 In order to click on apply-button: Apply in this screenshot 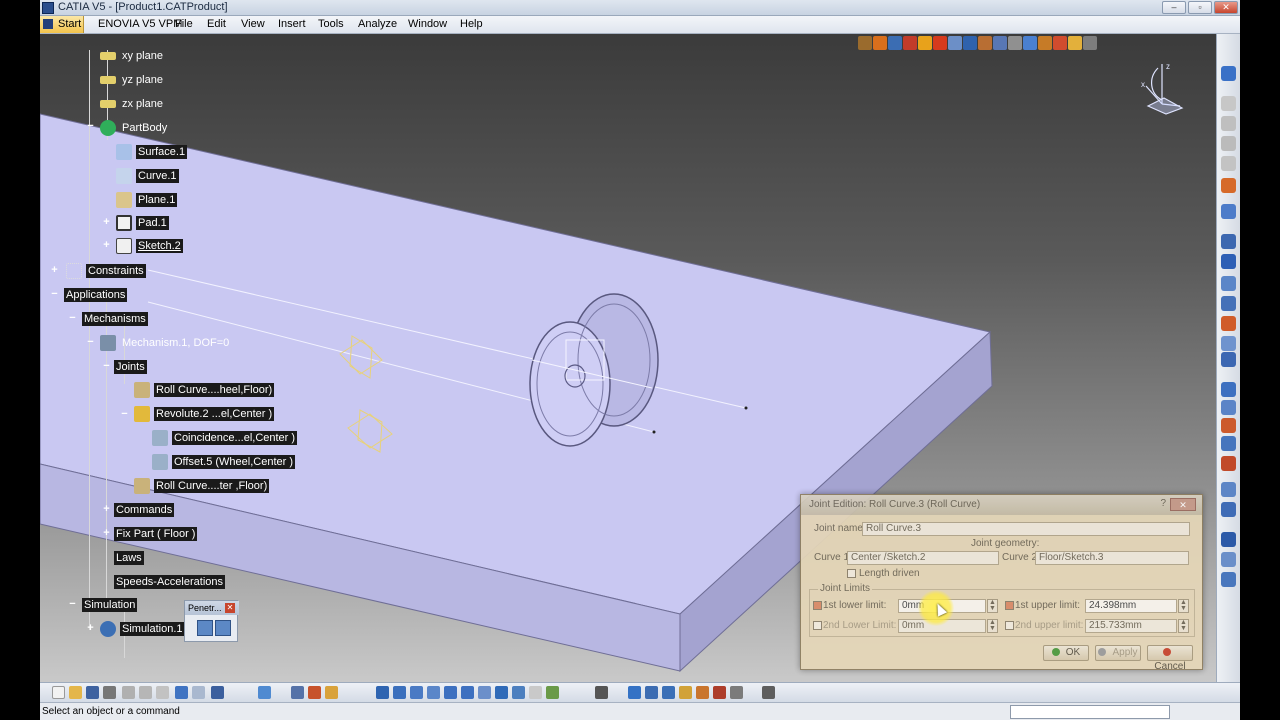, I will do `click(1118, 653)`.